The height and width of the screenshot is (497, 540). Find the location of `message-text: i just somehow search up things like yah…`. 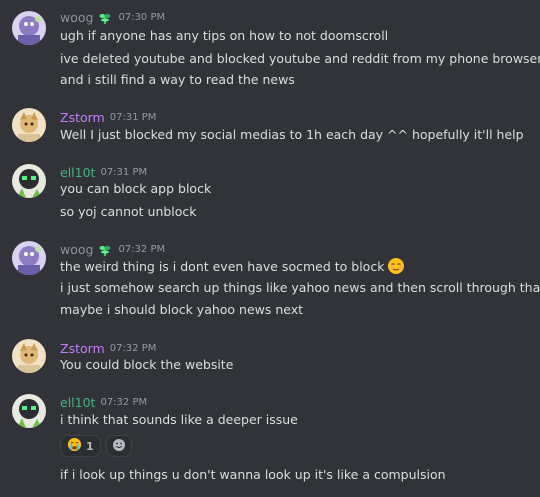

message-text: i just somehow search up things like yah… is located at coordinates (300, 287).